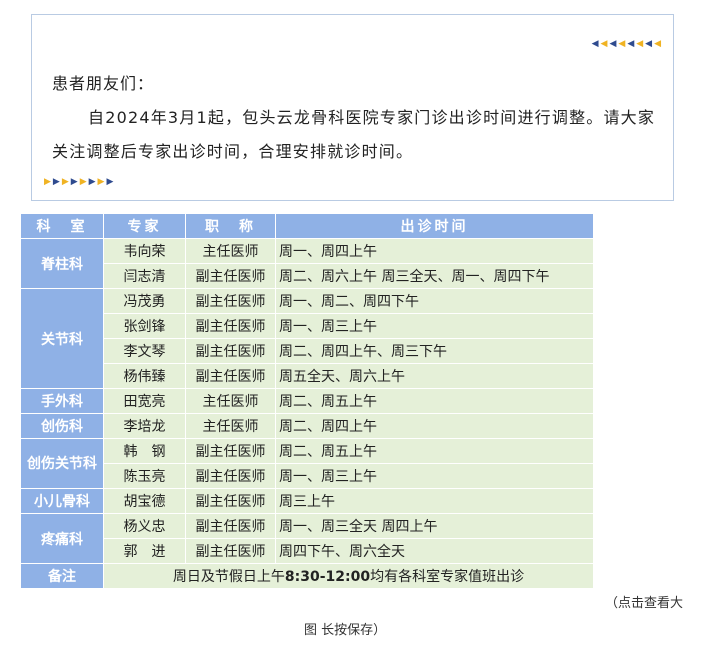 The image size is (724, 646). I want to click on clinic-time: 周一、周四上午, so click(434, 251).